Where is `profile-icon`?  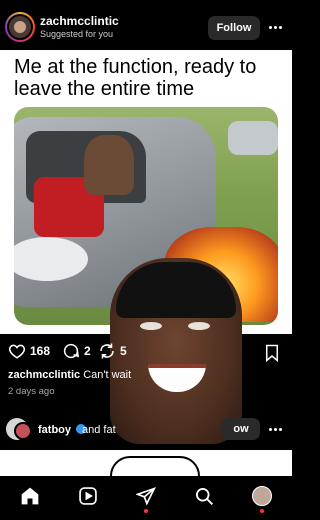
profile-icon is located at coordinates (262, 496).